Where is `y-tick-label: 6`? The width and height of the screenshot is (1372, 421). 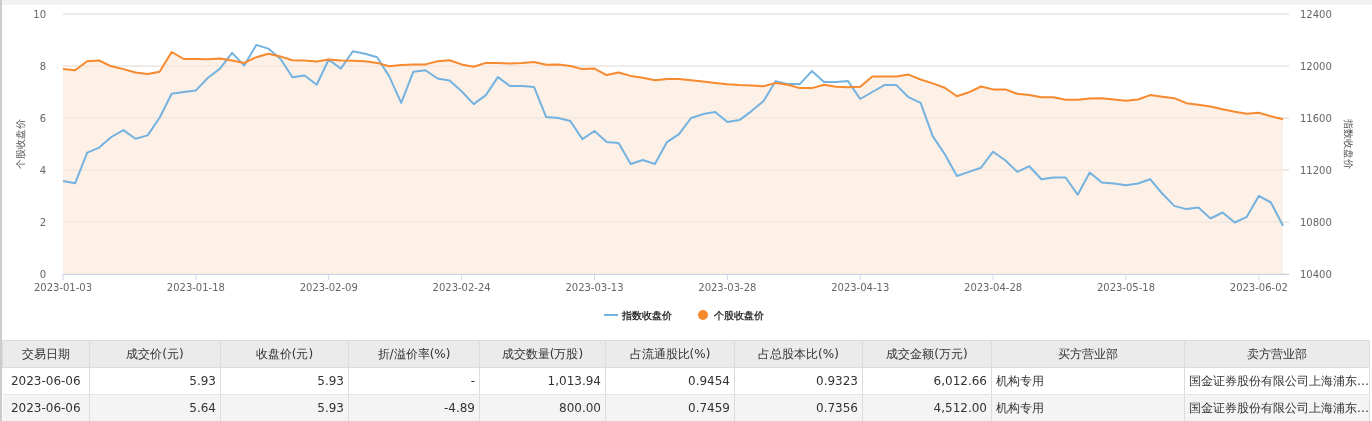 y-tick-label: 6 is located at coordinates (42, 118).